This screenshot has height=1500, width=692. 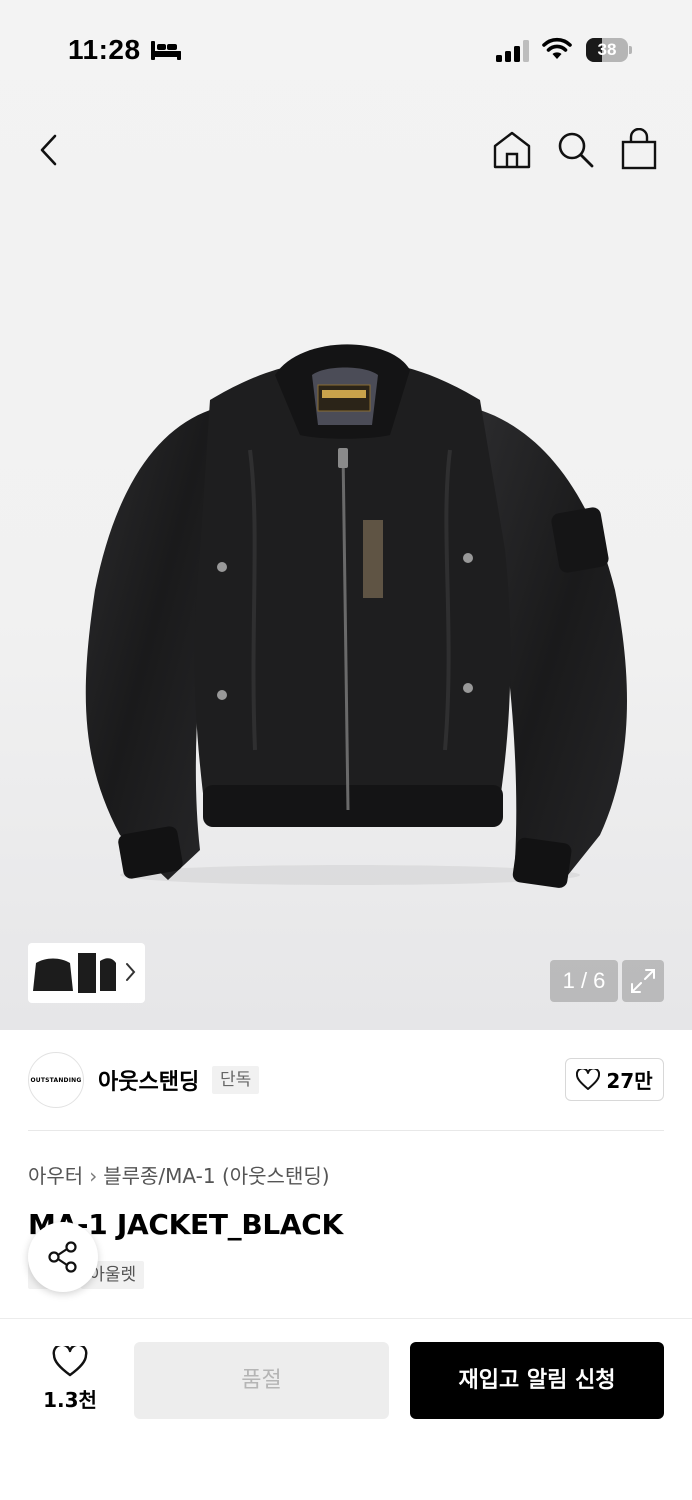 What do you see at coordinates (629, 1081) in the screenshot?
I see `brand-like-count: 27만` at bounding box center [629, 1081].